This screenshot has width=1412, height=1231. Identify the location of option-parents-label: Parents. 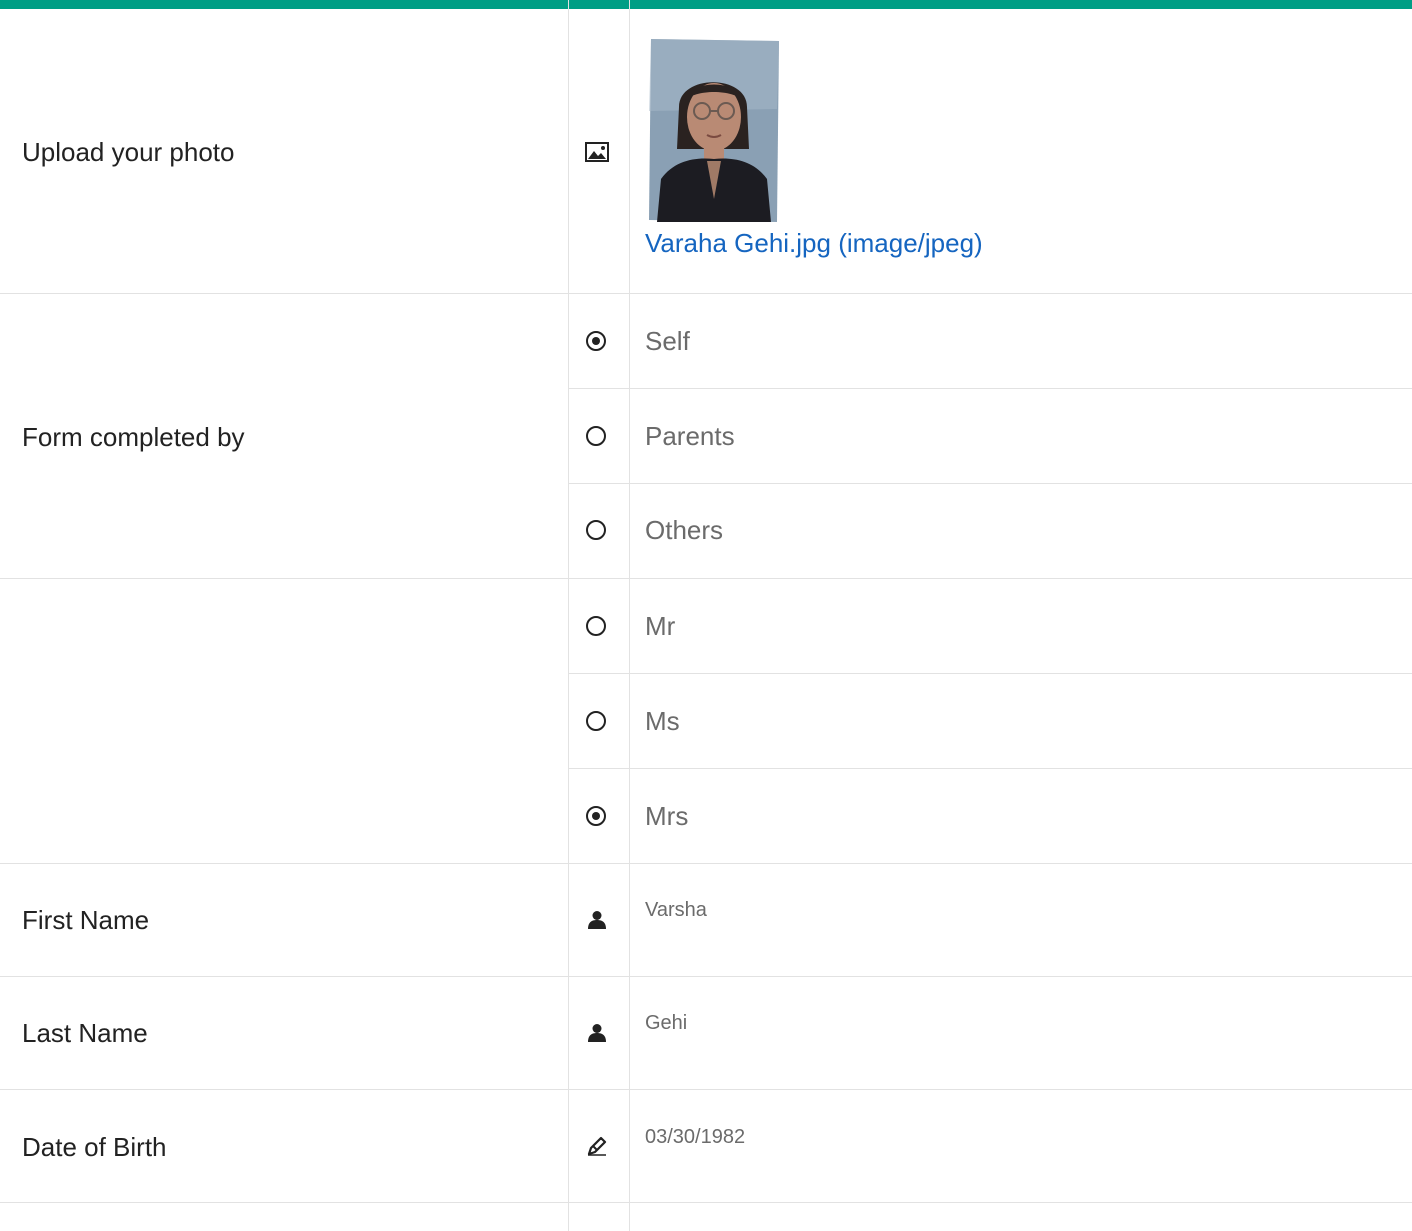
(690, 436).